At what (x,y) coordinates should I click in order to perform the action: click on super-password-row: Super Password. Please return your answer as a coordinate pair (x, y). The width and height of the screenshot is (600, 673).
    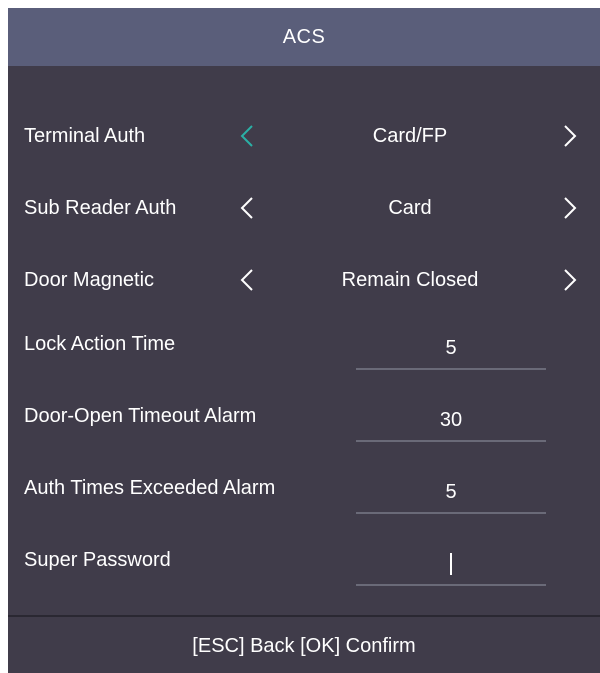
    Looking at the image, I should click on (304, 560).